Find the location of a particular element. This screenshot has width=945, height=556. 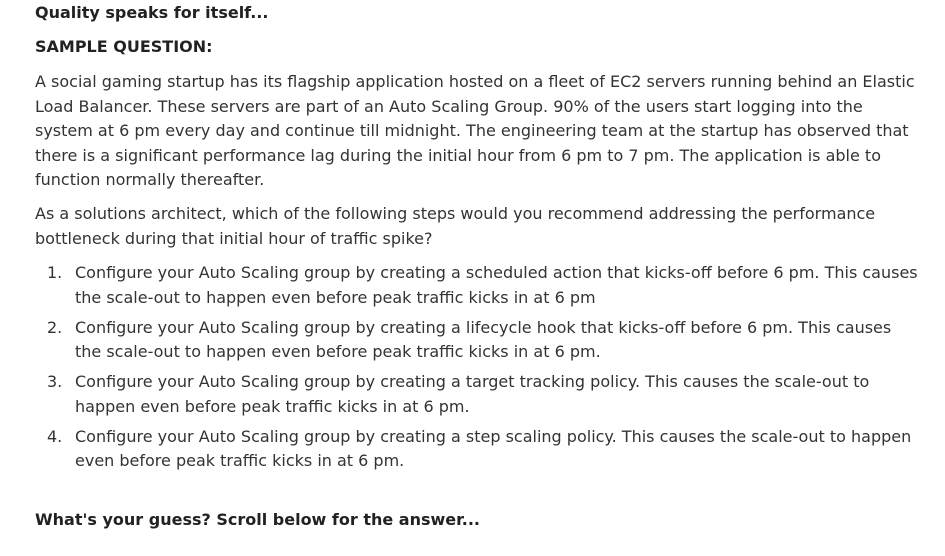

option-number: 1. is located at coordinates (55, 272).